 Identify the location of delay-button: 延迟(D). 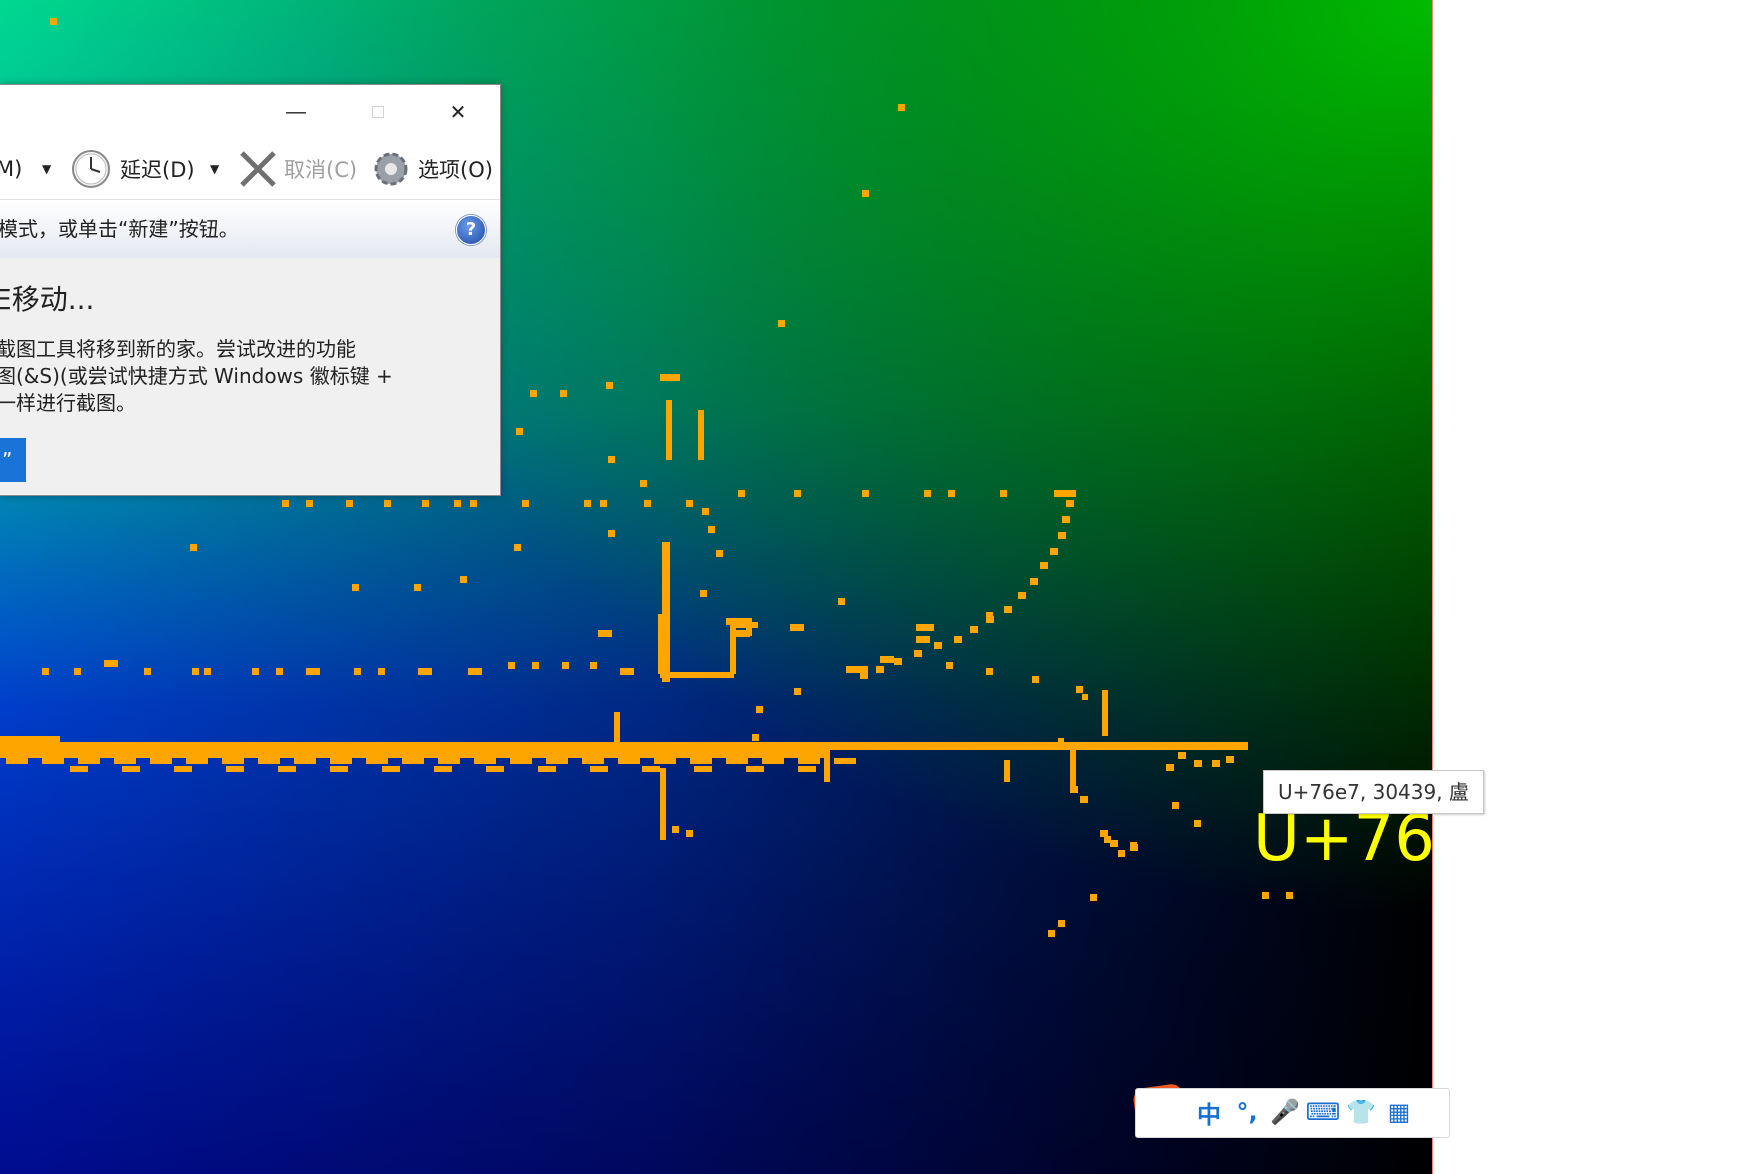
(157, 169).